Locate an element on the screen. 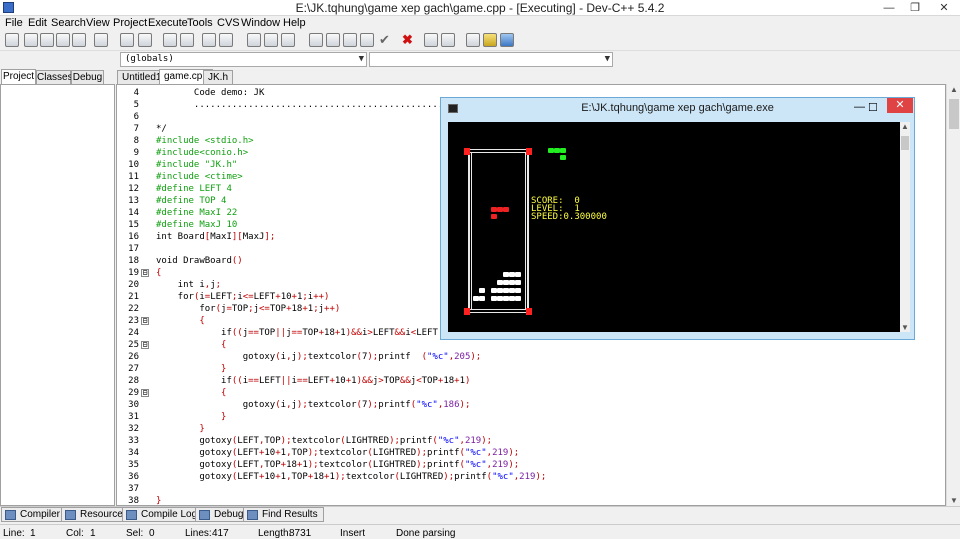 The width and height of the screenshot is (960, 539). tab-jk-h: JK.h is located at coordinates (218, 77).